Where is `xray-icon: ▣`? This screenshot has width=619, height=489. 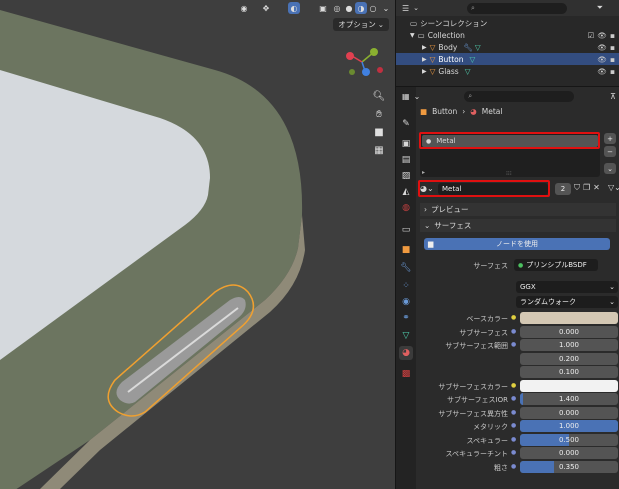 xray-icon: ▣ is located at coordinates (323, 8).